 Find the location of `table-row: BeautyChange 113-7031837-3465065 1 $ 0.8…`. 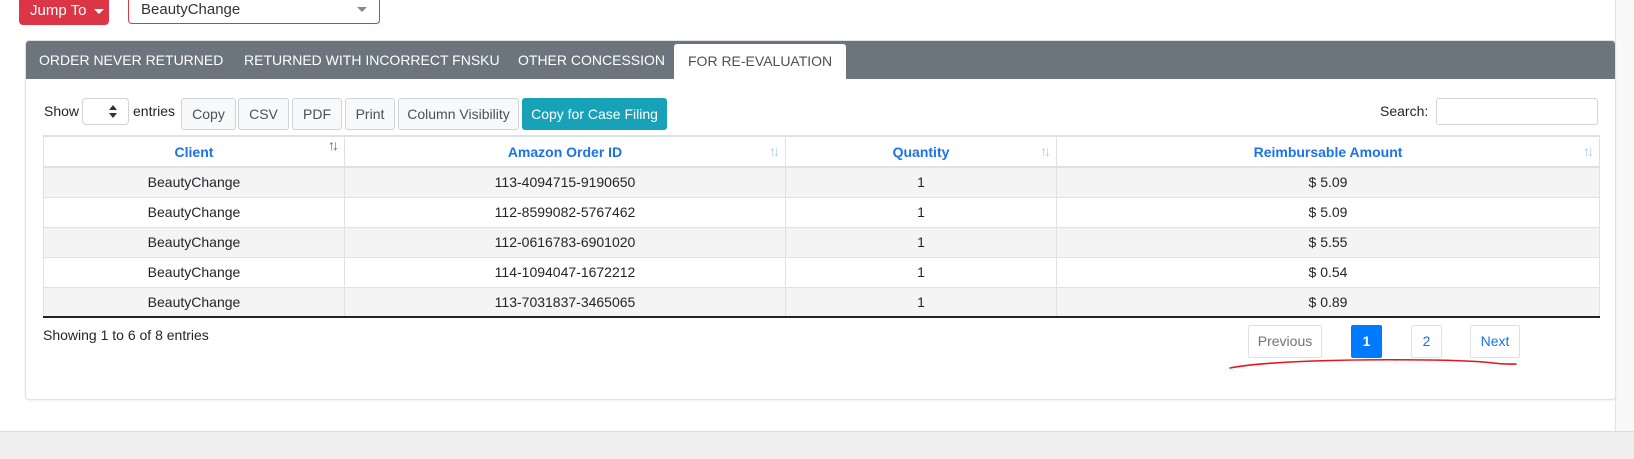

table-row: BeautyChange 113-7031837-3465065 1 $ 0.8… is located at coordinates (821, 302).